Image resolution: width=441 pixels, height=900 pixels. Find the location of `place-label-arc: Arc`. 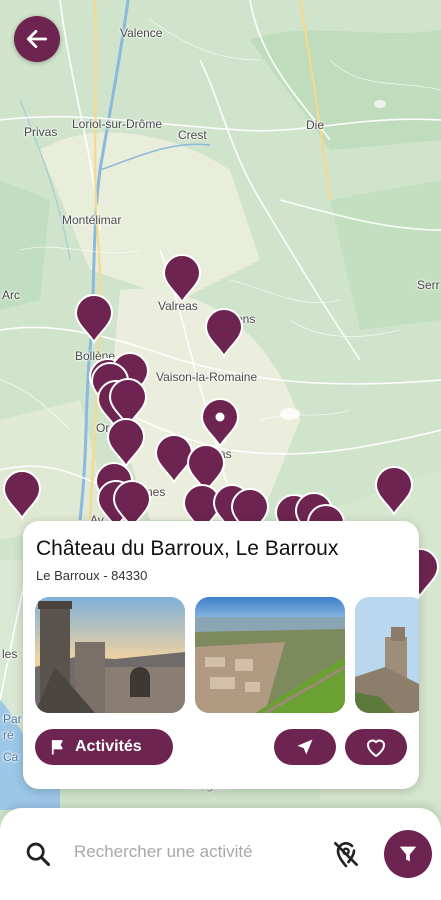

place-label-arc: Arc is located at coordinates (11, 295).